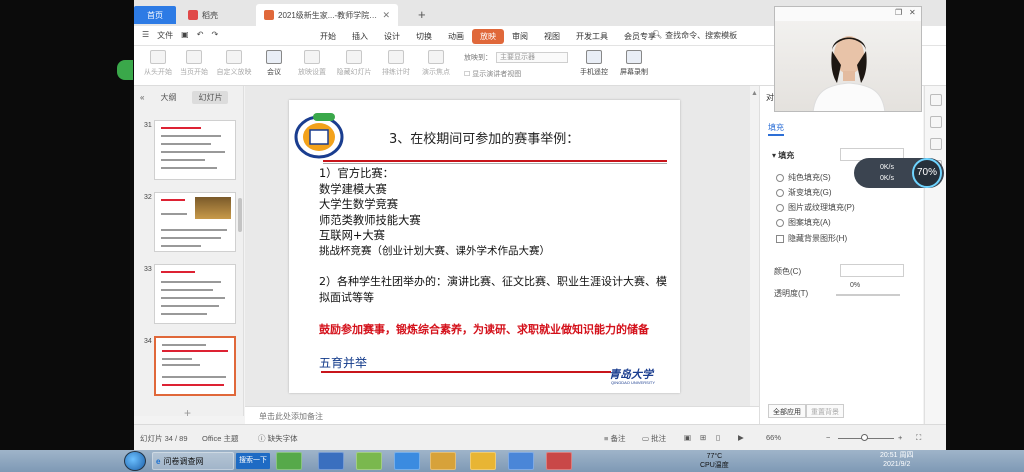 The height and width of the screenshot is (472, 1024). What do you see at coordinates (552, 36) in the screenshot?
I see `menu-tab-view: 视图` at bounding box center [552, 36].